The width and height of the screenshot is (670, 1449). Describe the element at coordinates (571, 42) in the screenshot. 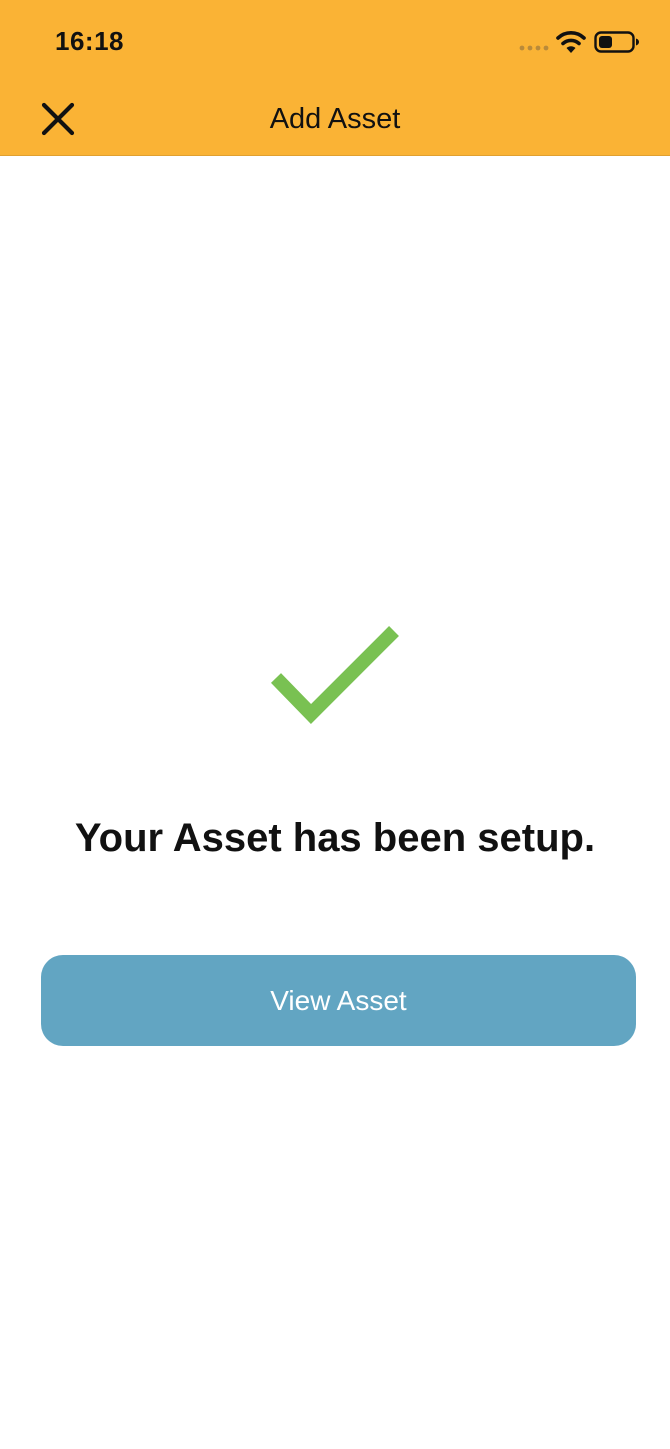

I see `wifi-icon` at that location.